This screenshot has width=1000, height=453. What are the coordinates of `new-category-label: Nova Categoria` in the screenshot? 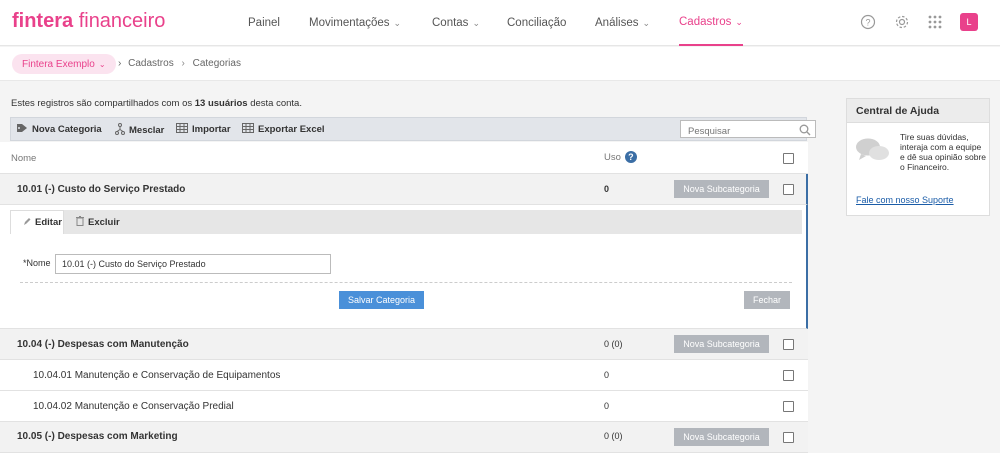 It's located at (67, 129).